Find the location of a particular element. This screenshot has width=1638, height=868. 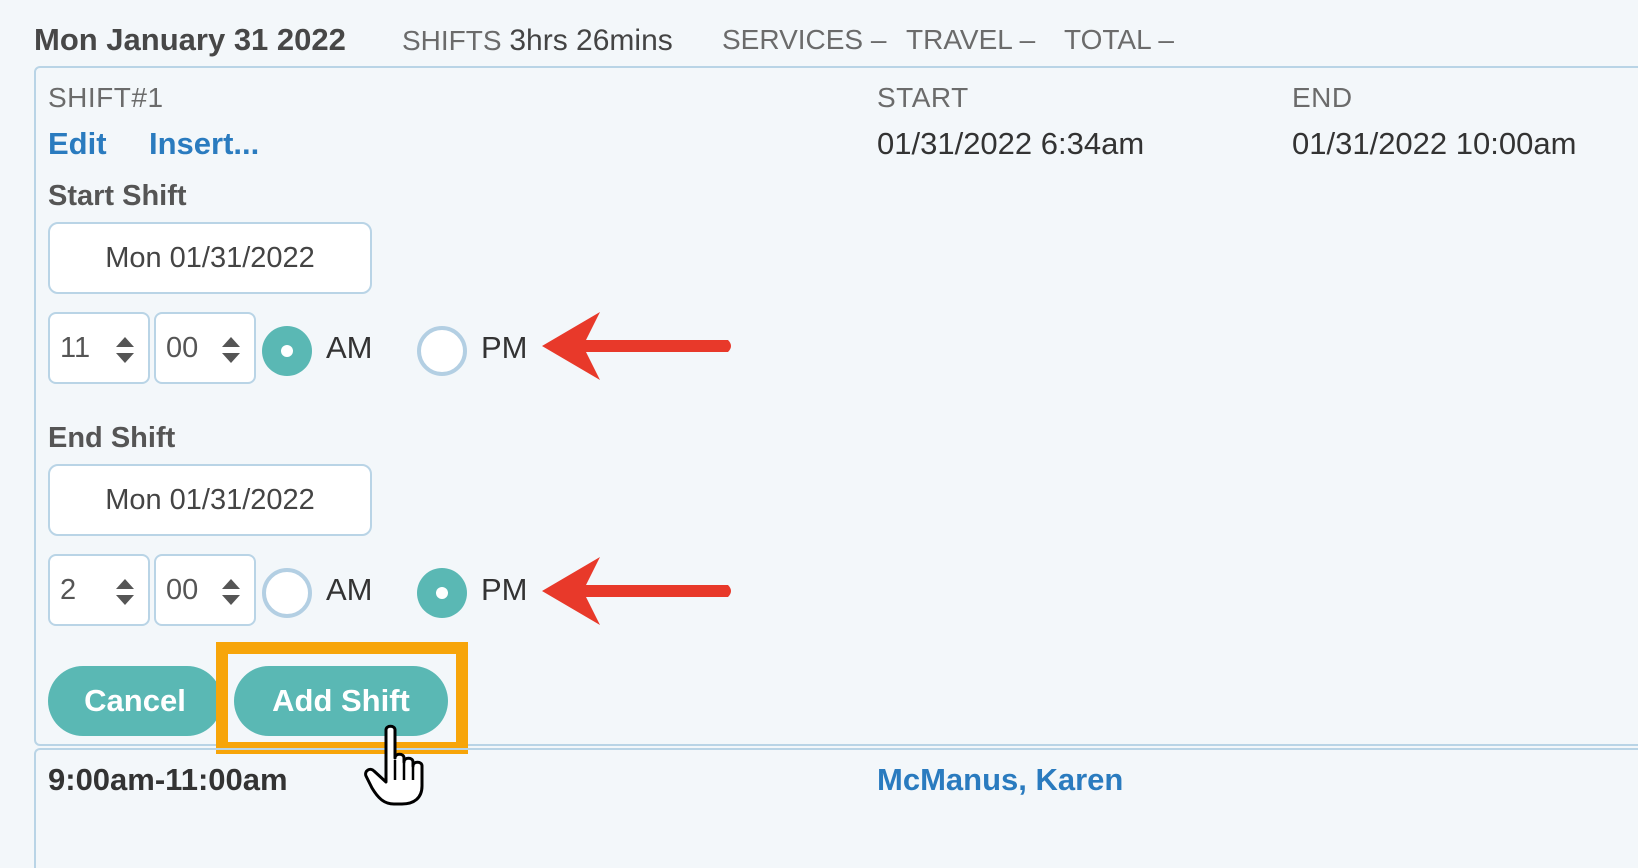

end-date-field: Mon 01/31/2022 is located at coordinates (210, 500).